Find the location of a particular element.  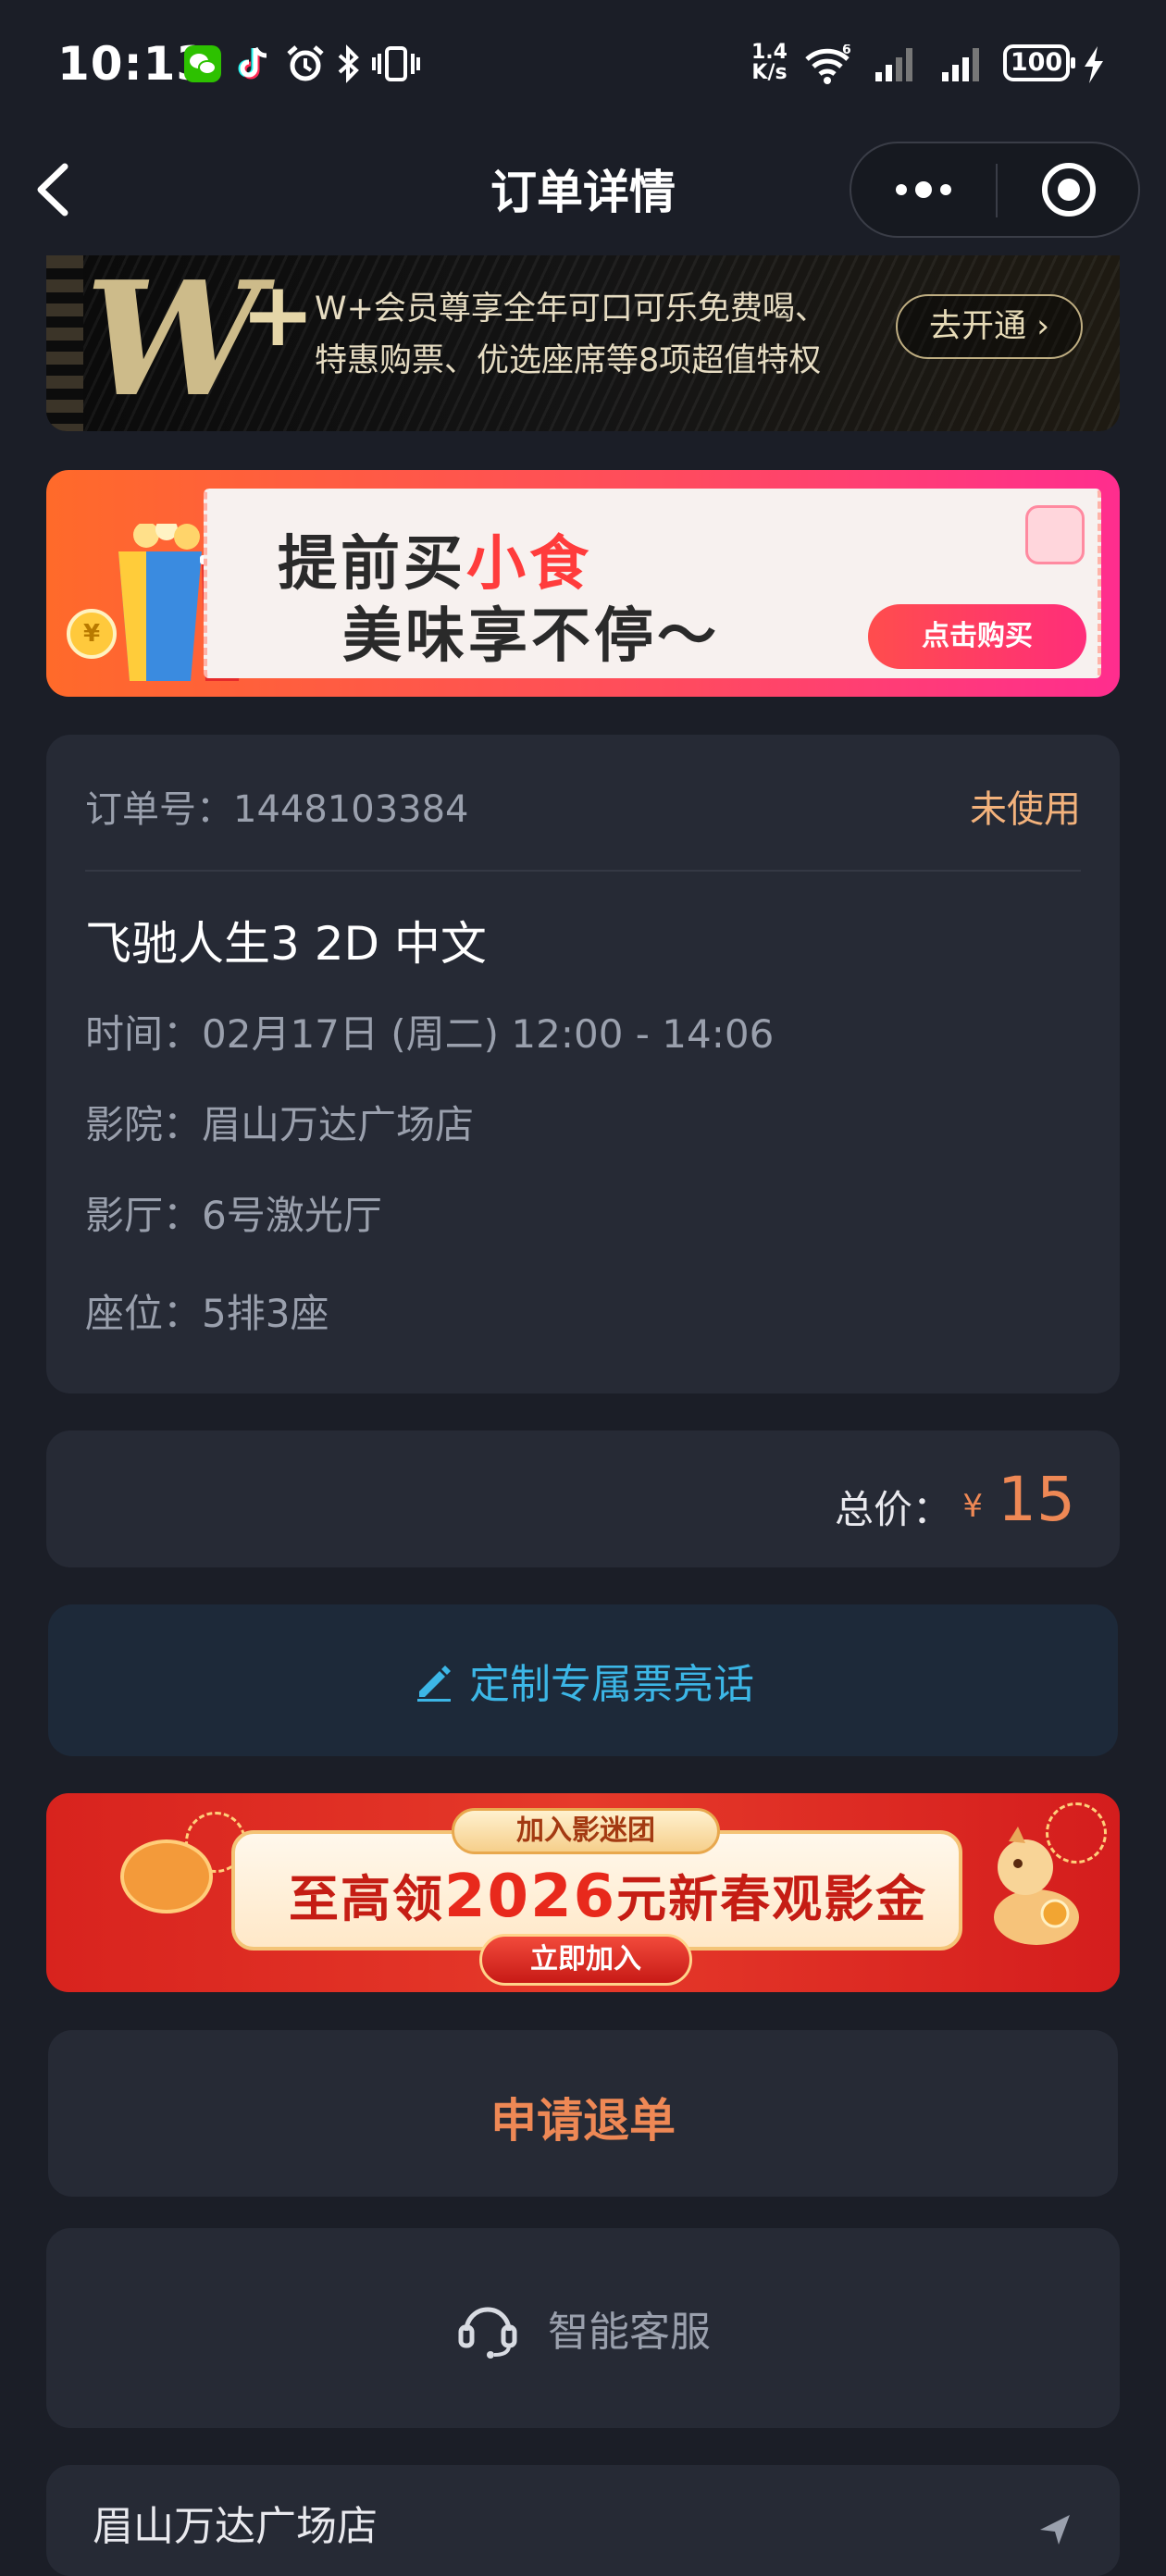

cinema-row: 影院：眉山万达广场店 is located at coordinates (280, 1125).